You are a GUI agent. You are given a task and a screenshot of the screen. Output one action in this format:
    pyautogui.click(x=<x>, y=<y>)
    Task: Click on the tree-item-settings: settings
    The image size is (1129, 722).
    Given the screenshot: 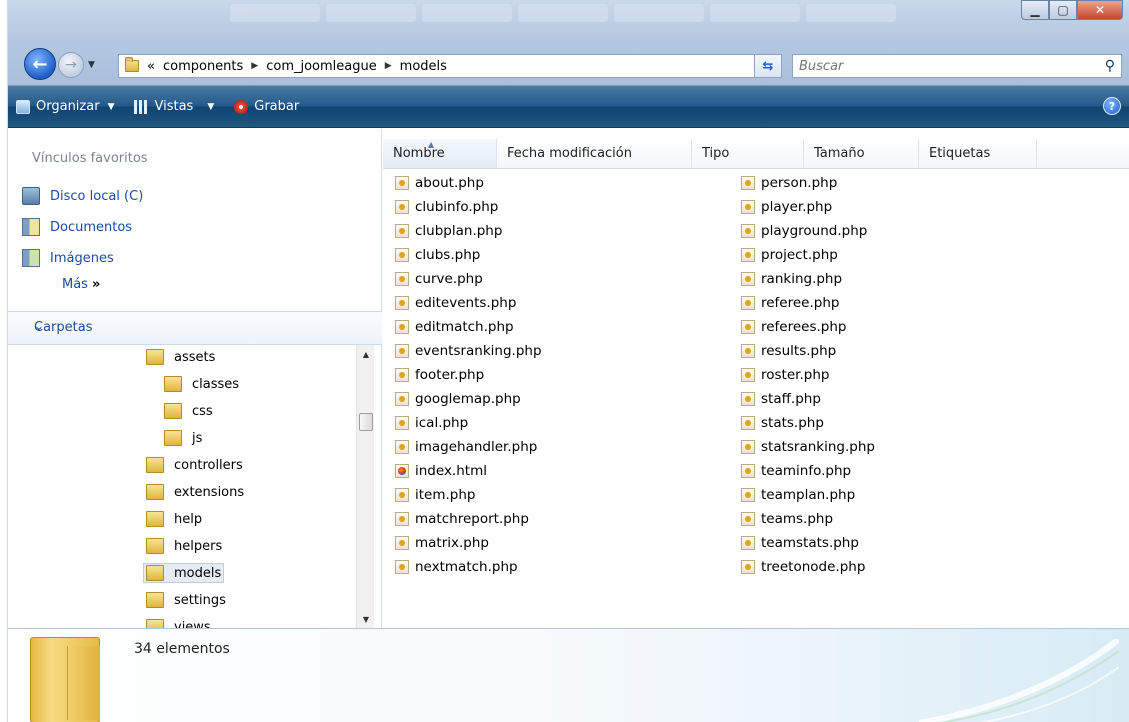 What is the action you would take?
    pyautogui.click(x=186, y=600)
    